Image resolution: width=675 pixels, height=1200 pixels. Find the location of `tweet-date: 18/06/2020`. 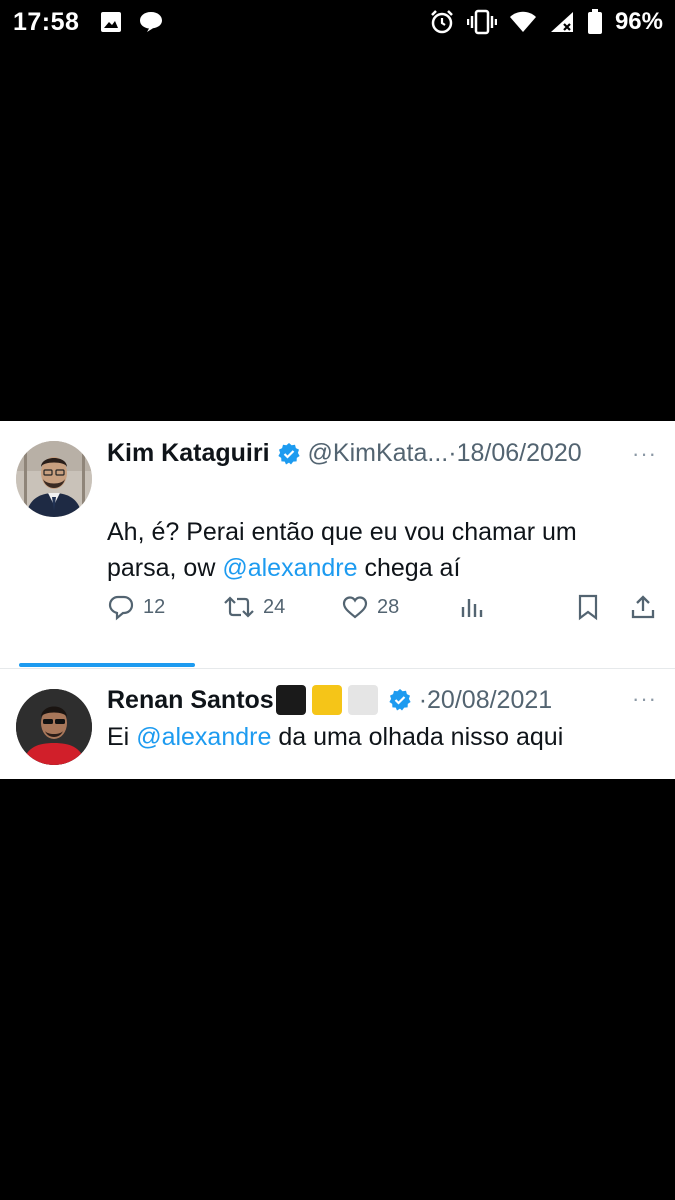

tweet-date: 18/06/2020 is located at coordinates (519, 453).